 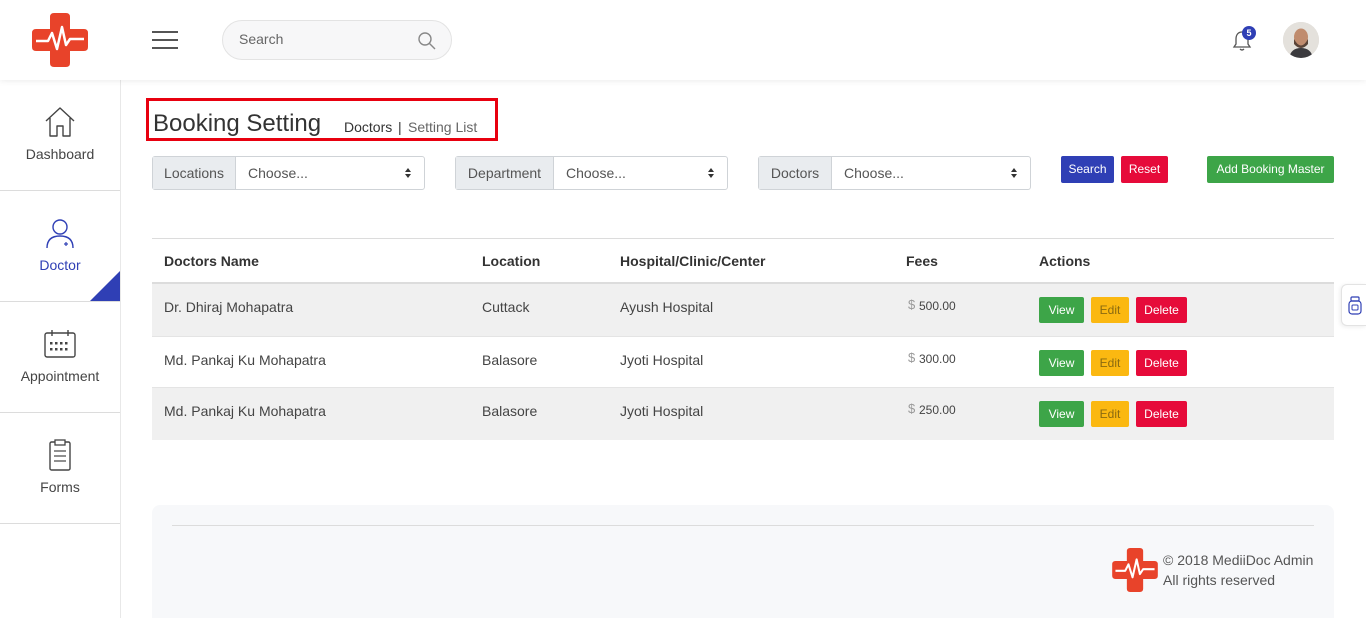 I want to click on fees: 250.00, so click(x=937, y=410).